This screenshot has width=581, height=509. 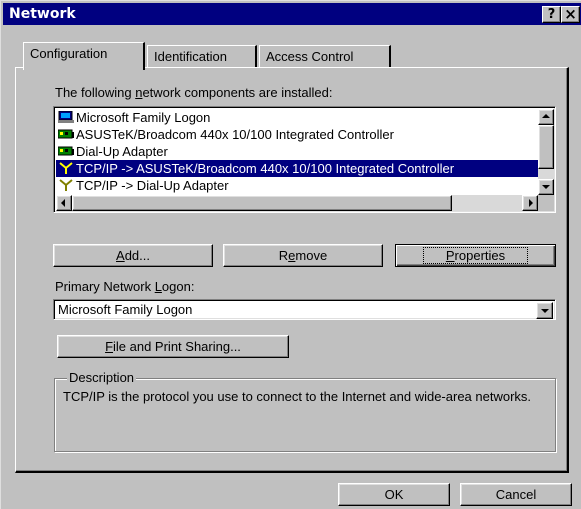 I want to click on focus-rectangle: Properties, so click(x=475, y=255).